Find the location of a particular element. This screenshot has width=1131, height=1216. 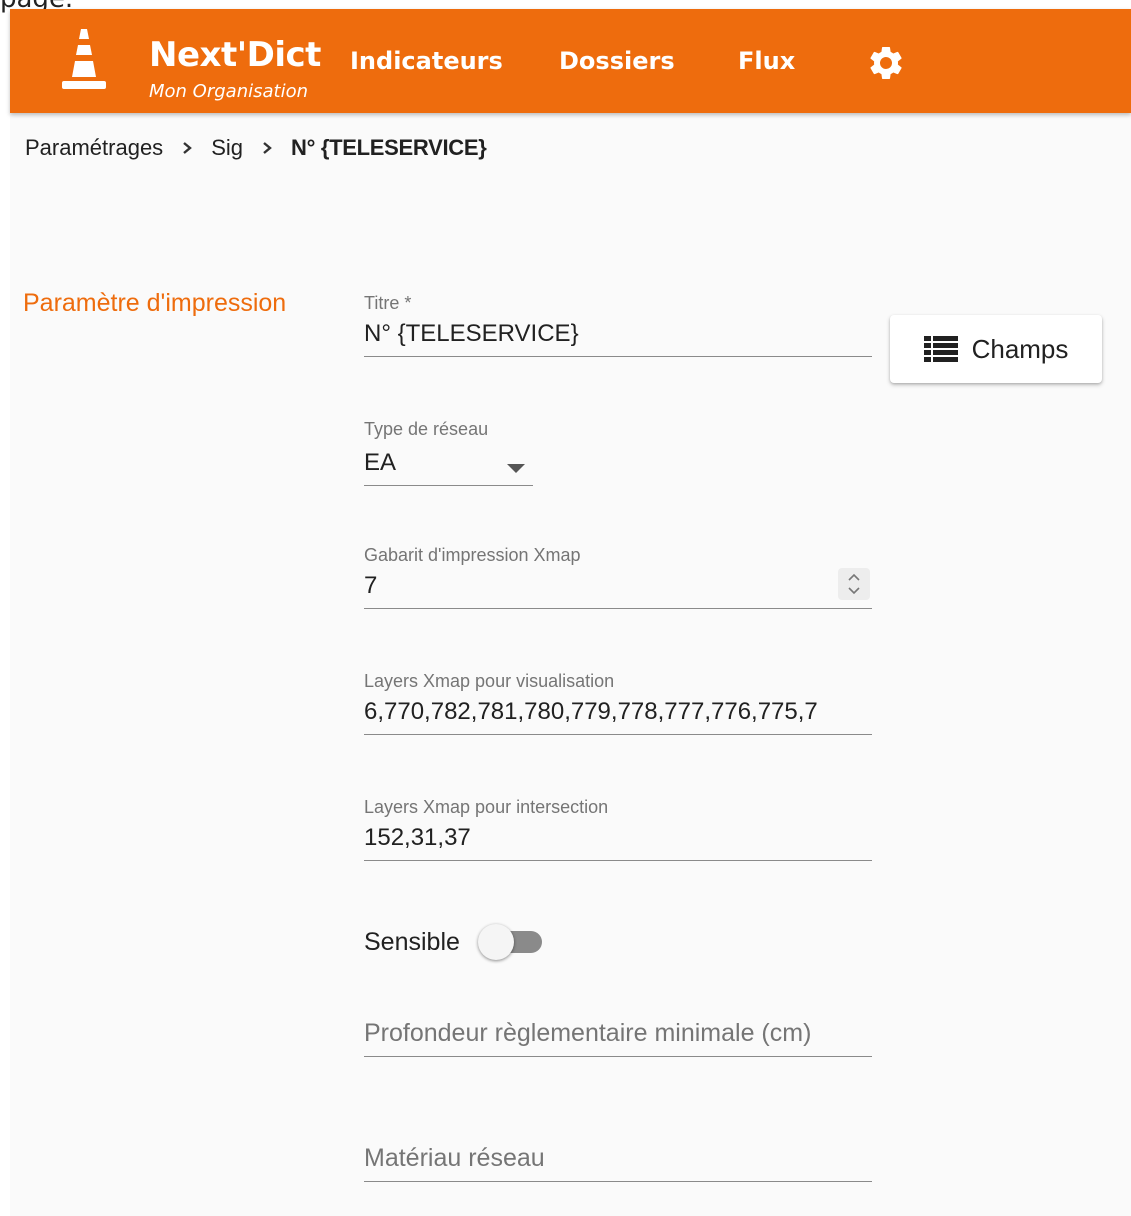

nav-indicateurs: Indicateurs is located at coordinates (426, 61).